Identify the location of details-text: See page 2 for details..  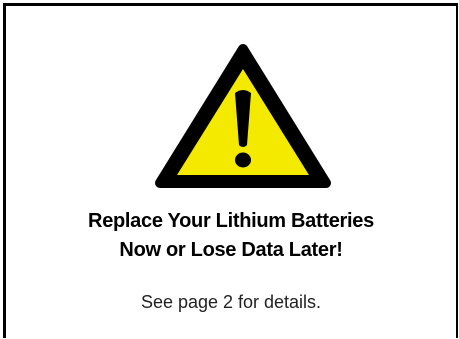
(231, 302).